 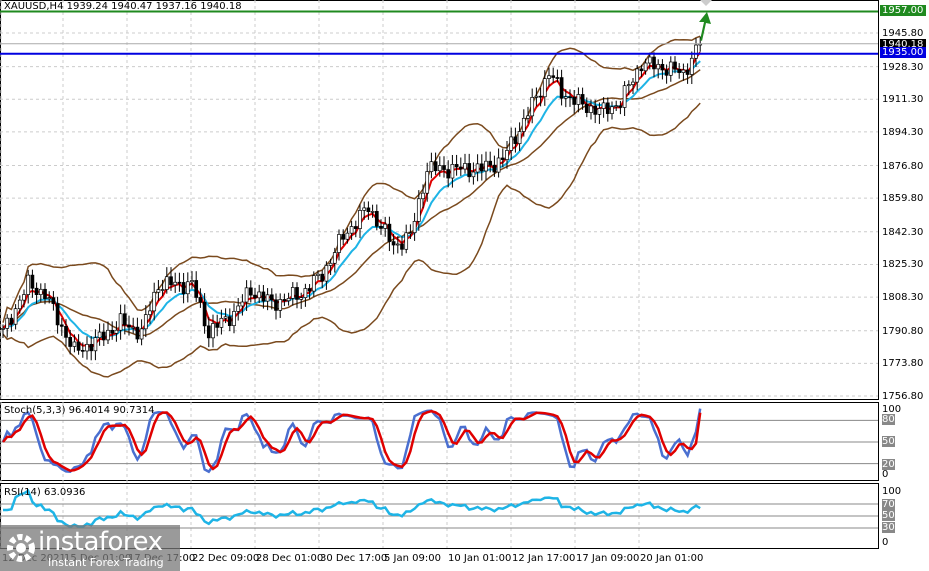 I want to click on stoch-title: Stoch(5,3,3) 96.4014 90.7314, so click(x=79, y=410).